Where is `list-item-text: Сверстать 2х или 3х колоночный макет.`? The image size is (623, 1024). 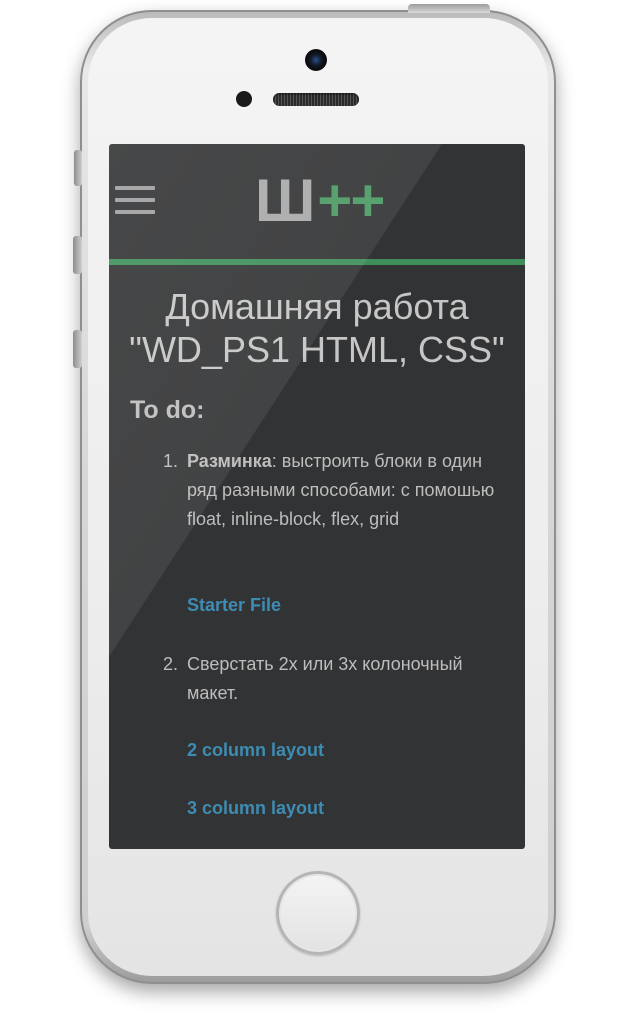
list-item-text: Сверстать 2х или 3х колоночный макет. is located at coordinates (325, 678).